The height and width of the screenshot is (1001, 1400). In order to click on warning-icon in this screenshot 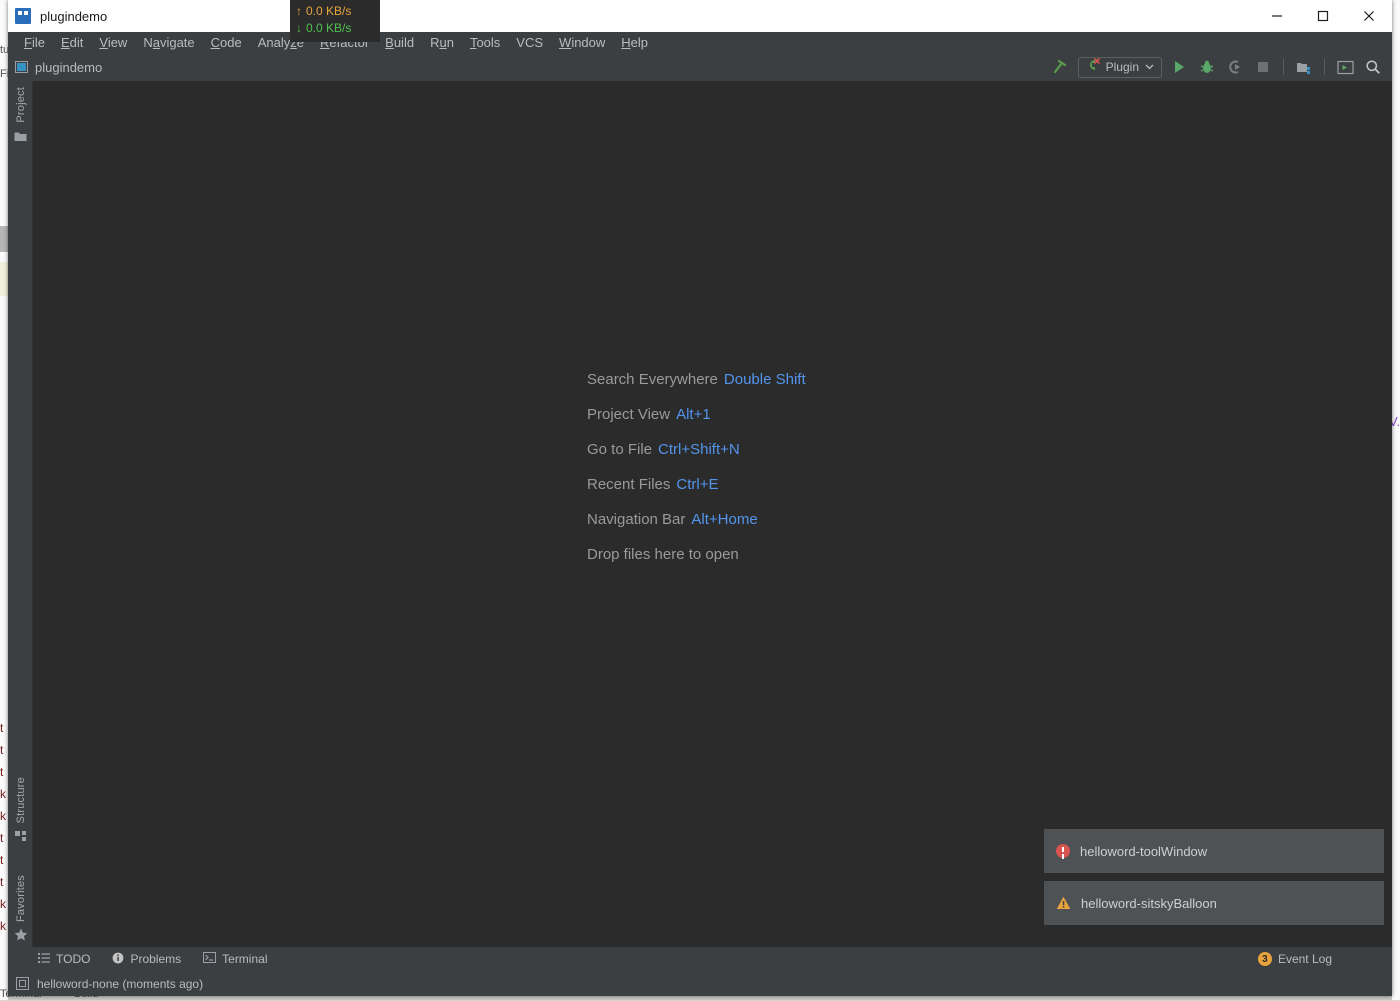, I will do `click(1063, 903)`.